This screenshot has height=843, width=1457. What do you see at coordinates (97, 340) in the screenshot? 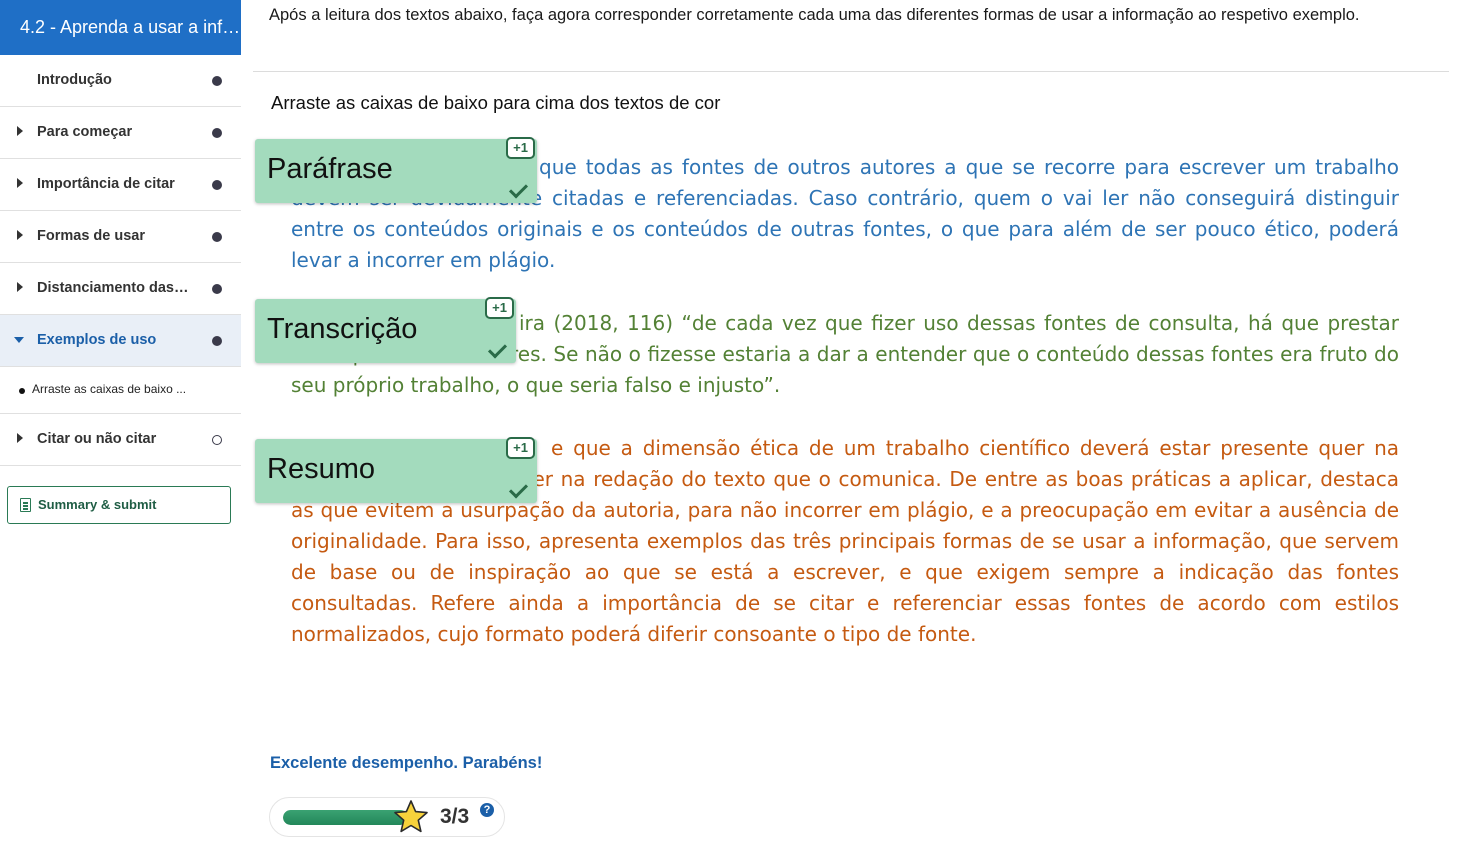
I see `sidebar-item-label: Exemplos de uso` at bounding box center [97, 340].